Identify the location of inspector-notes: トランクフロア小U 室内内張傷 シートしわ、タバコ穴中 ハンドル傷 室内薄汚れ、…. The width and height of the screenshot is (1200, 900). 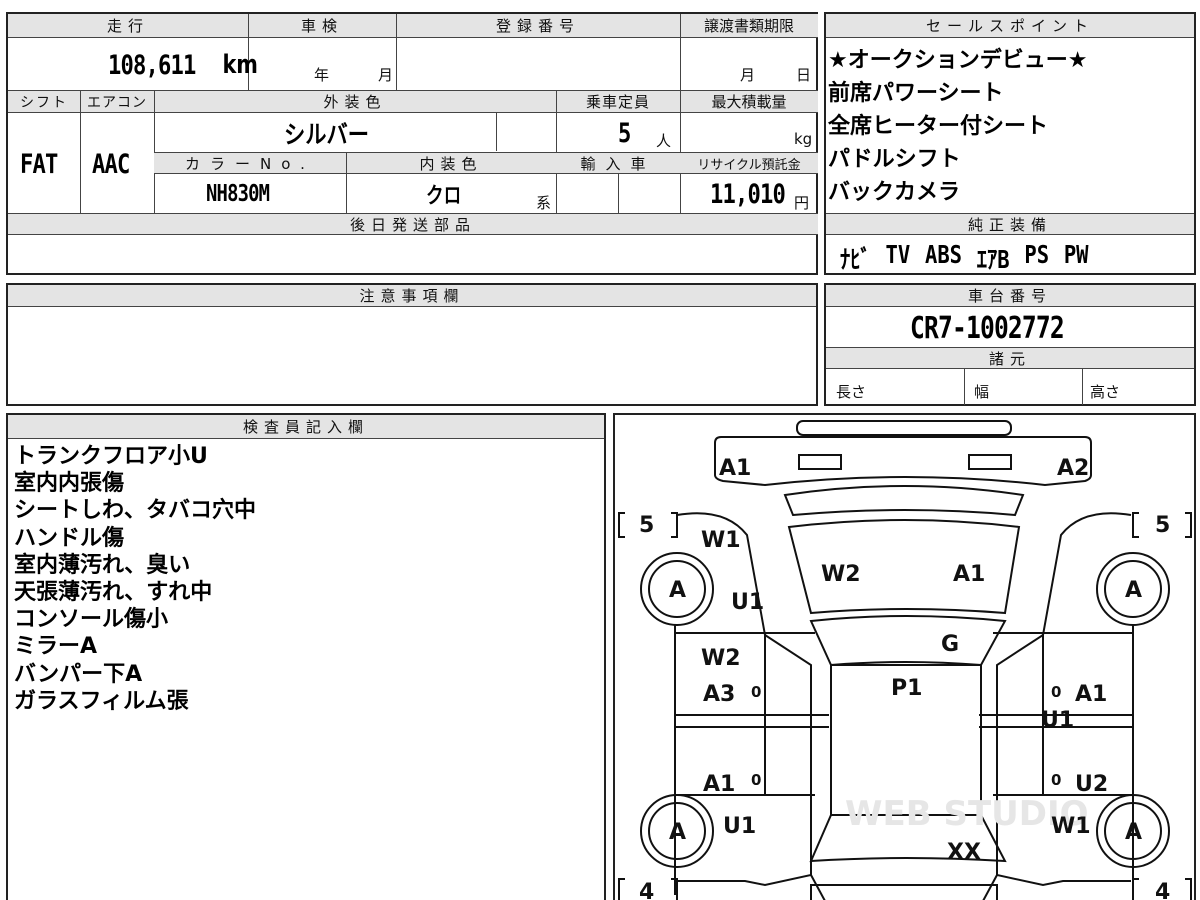
(135, 579).